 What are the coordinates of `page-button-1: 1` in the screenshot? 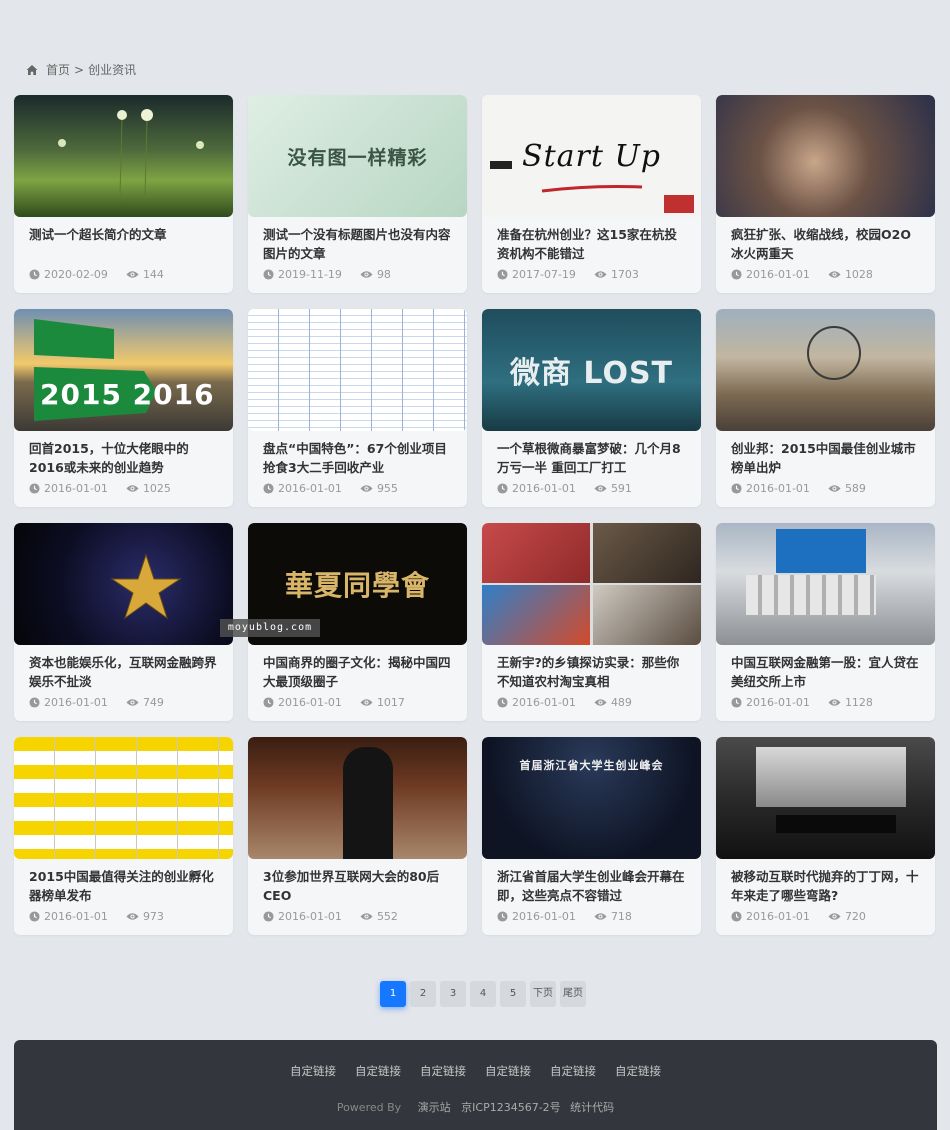 It's located at (393, 994).